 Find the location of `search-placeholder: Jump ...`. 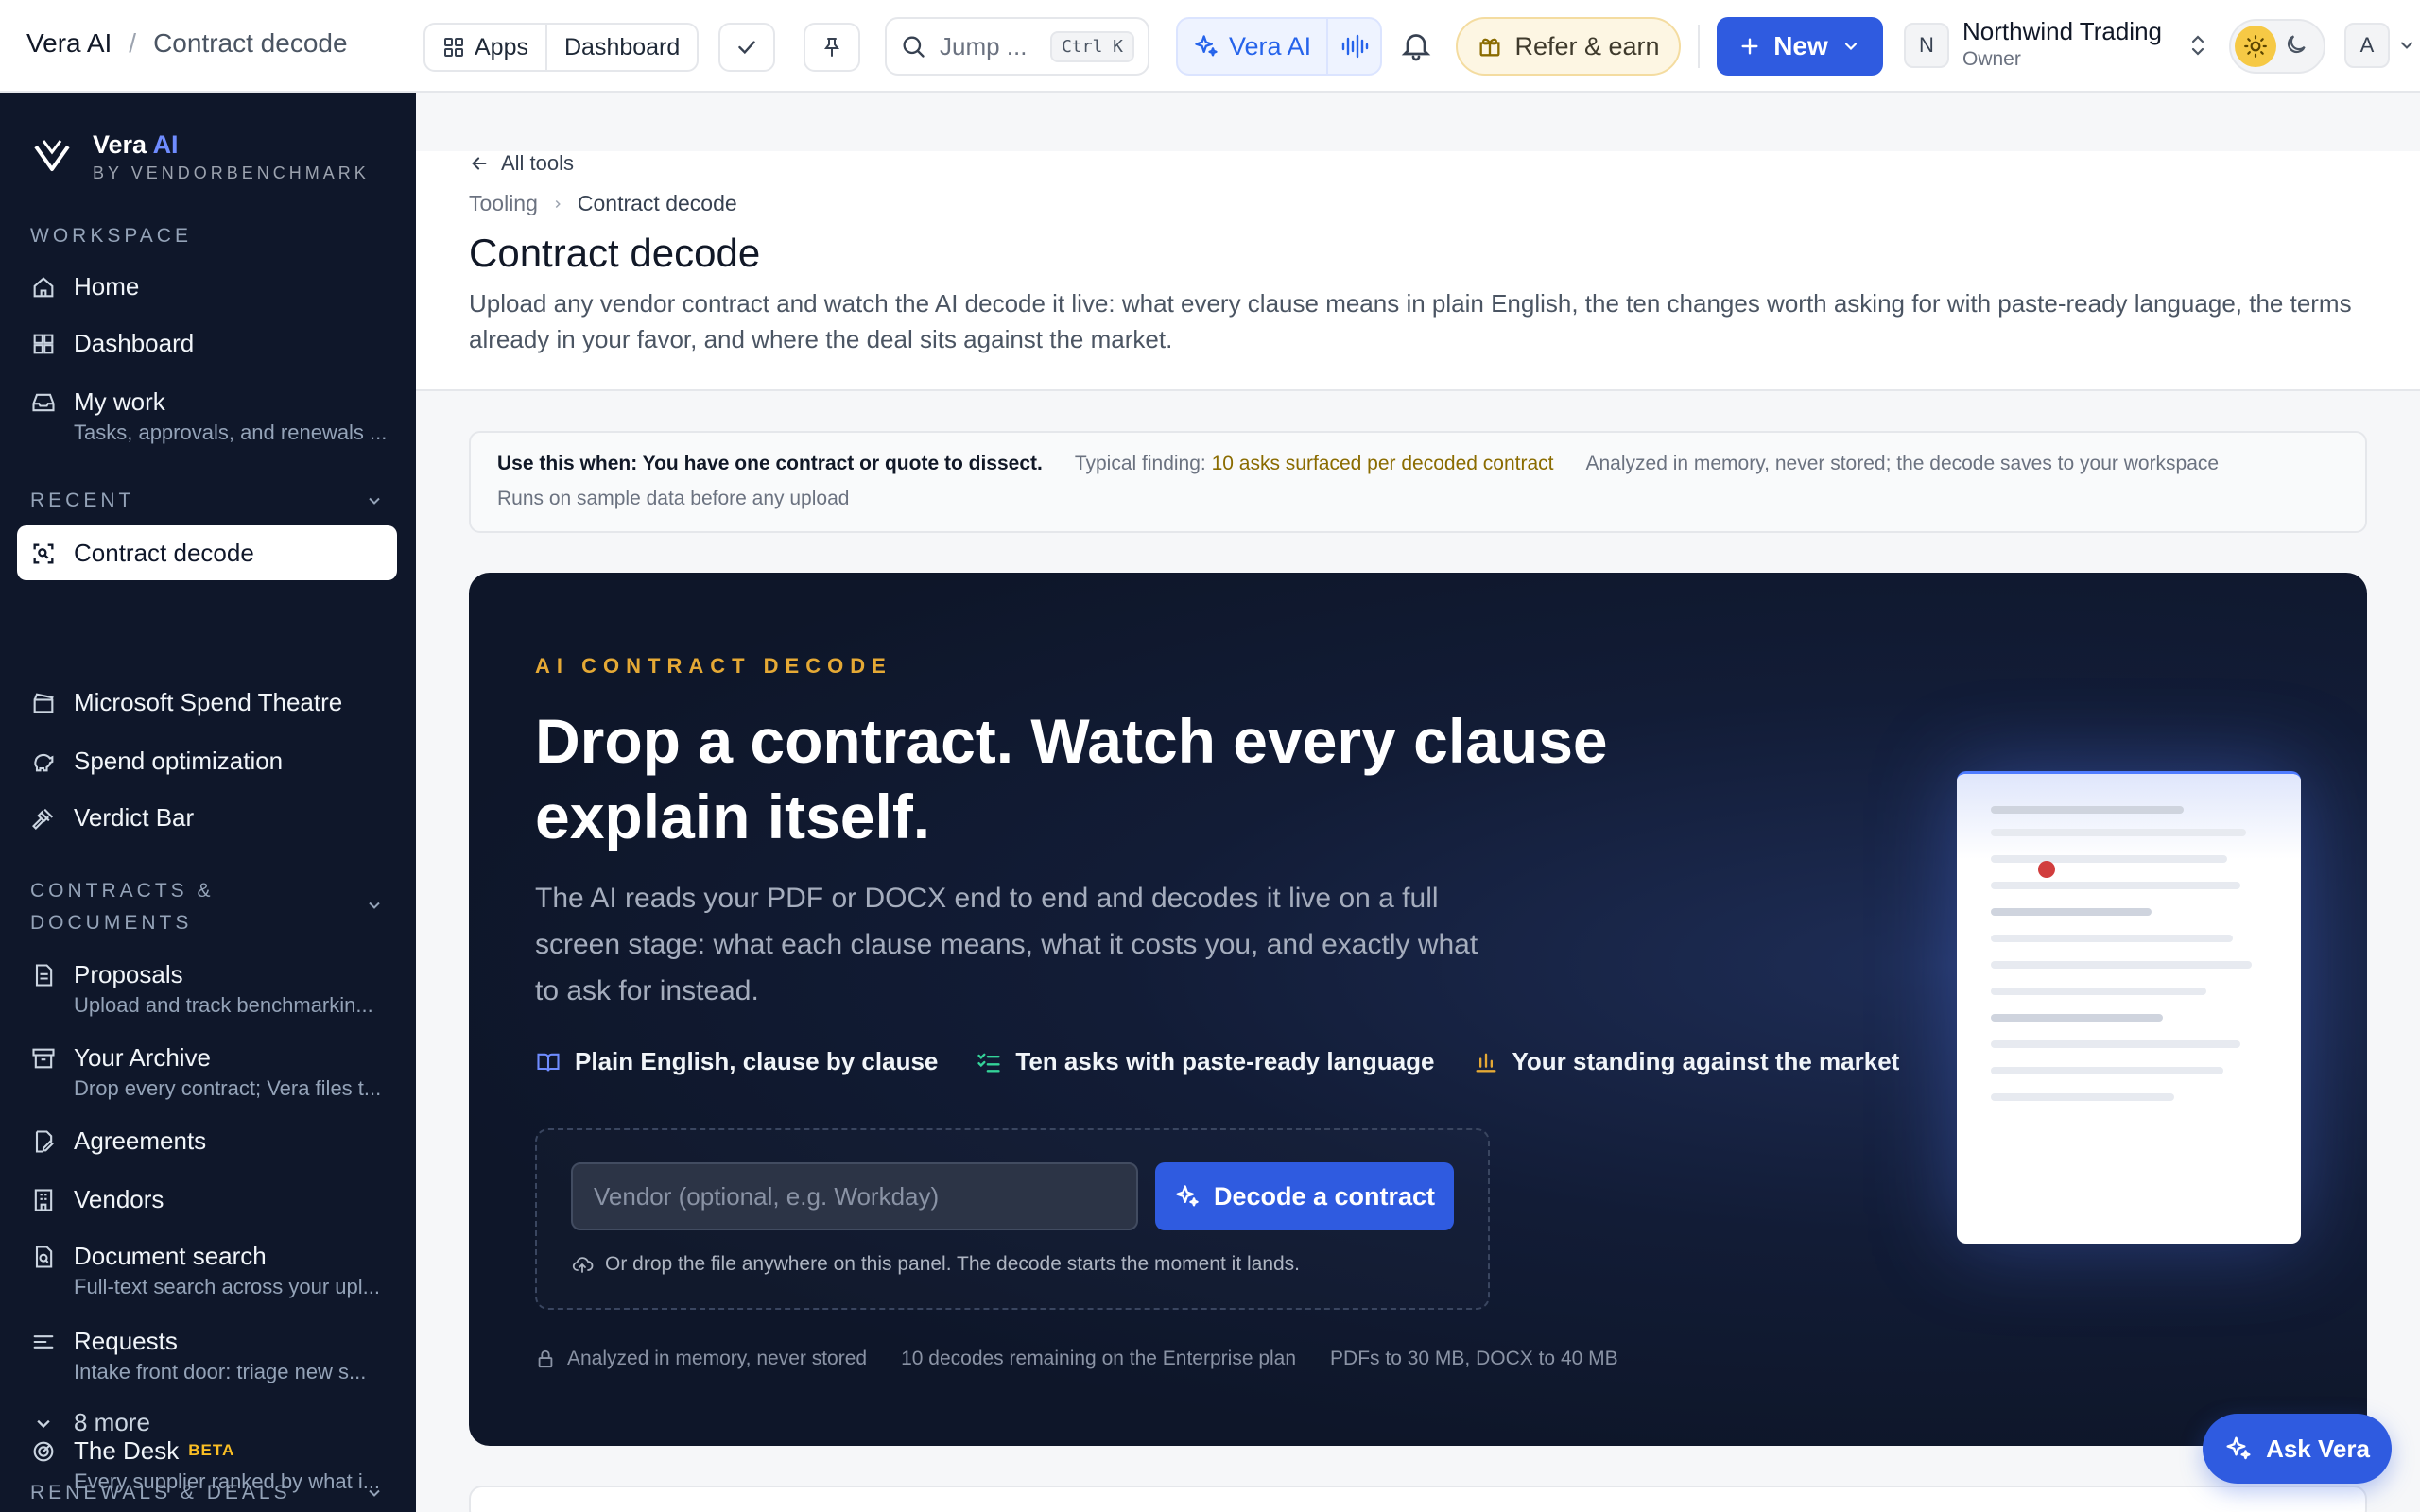

search-placeholder: Jump ... is located at coordinates (984, 45).